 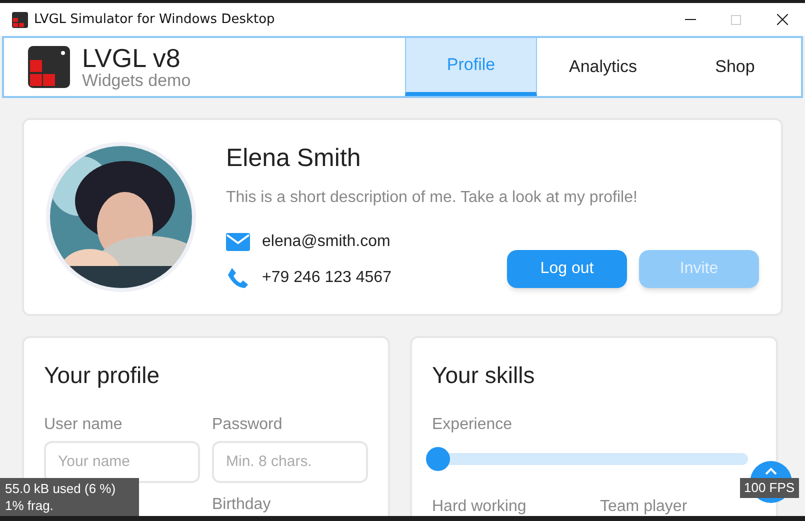 What do you see at coordinates (102, 375) in the screenshot?
I see `section-title: Your profile` at bounding box center [102, 375].